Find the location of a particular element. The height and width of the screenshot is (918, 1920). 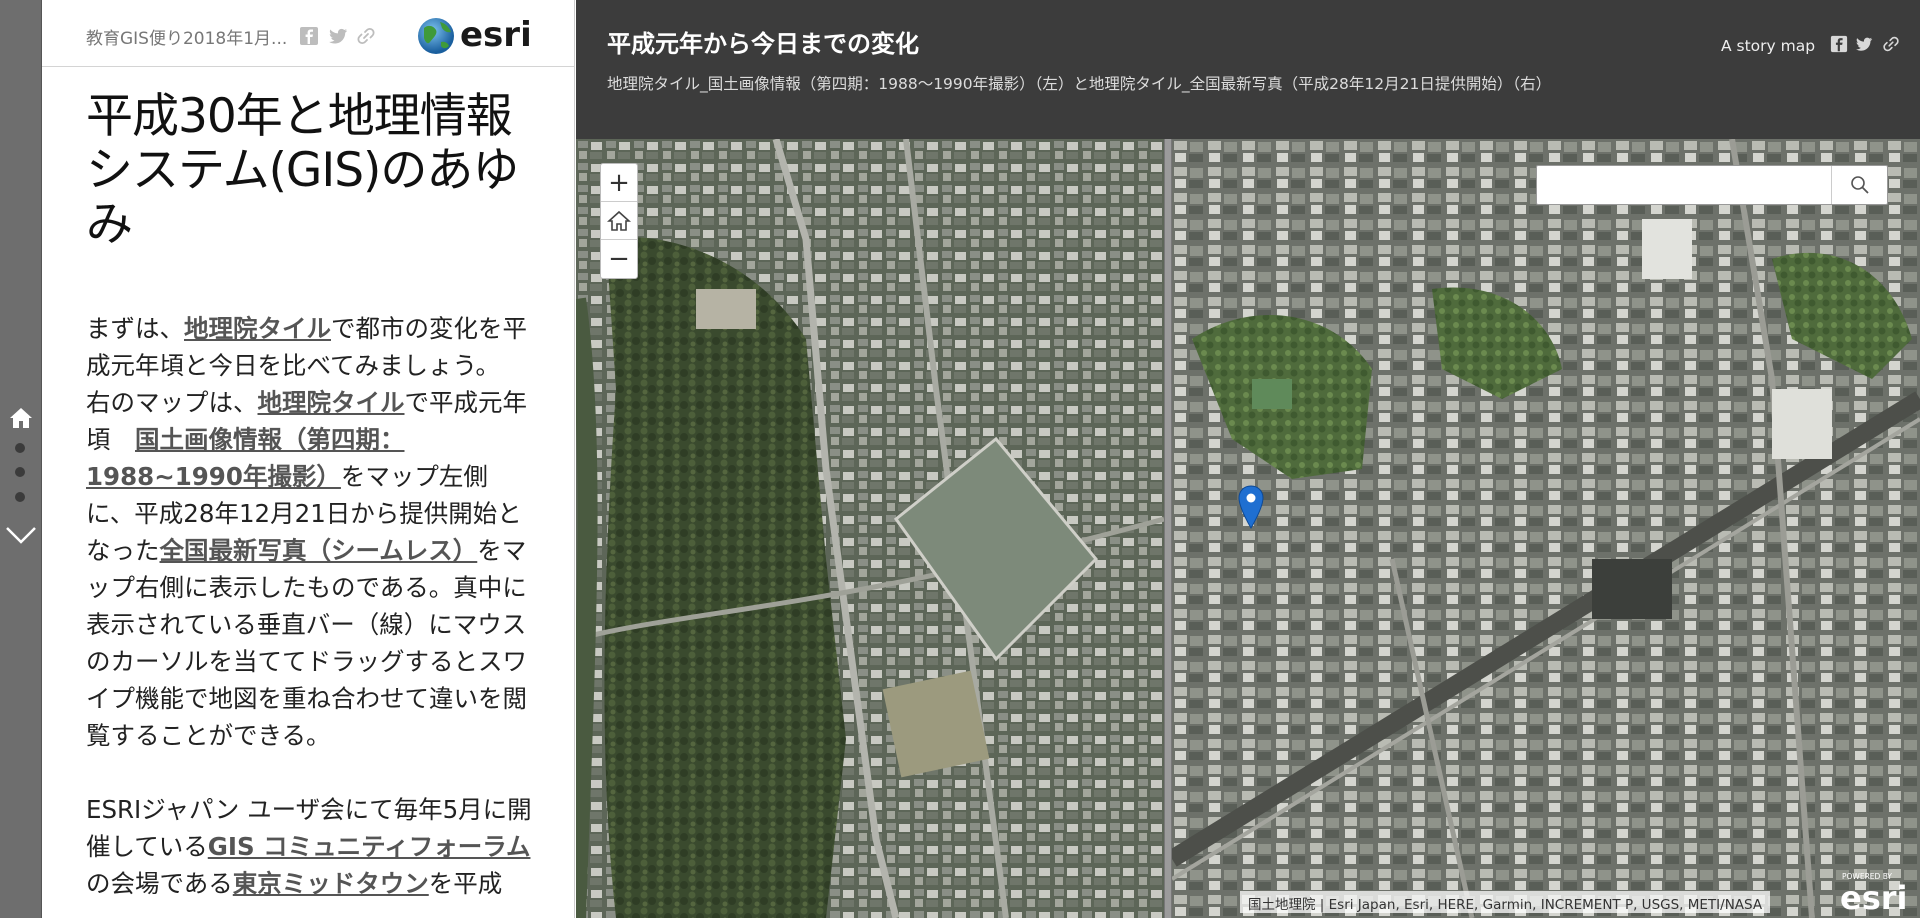

zoom-in-button: + is located at coordinates (619, 183).